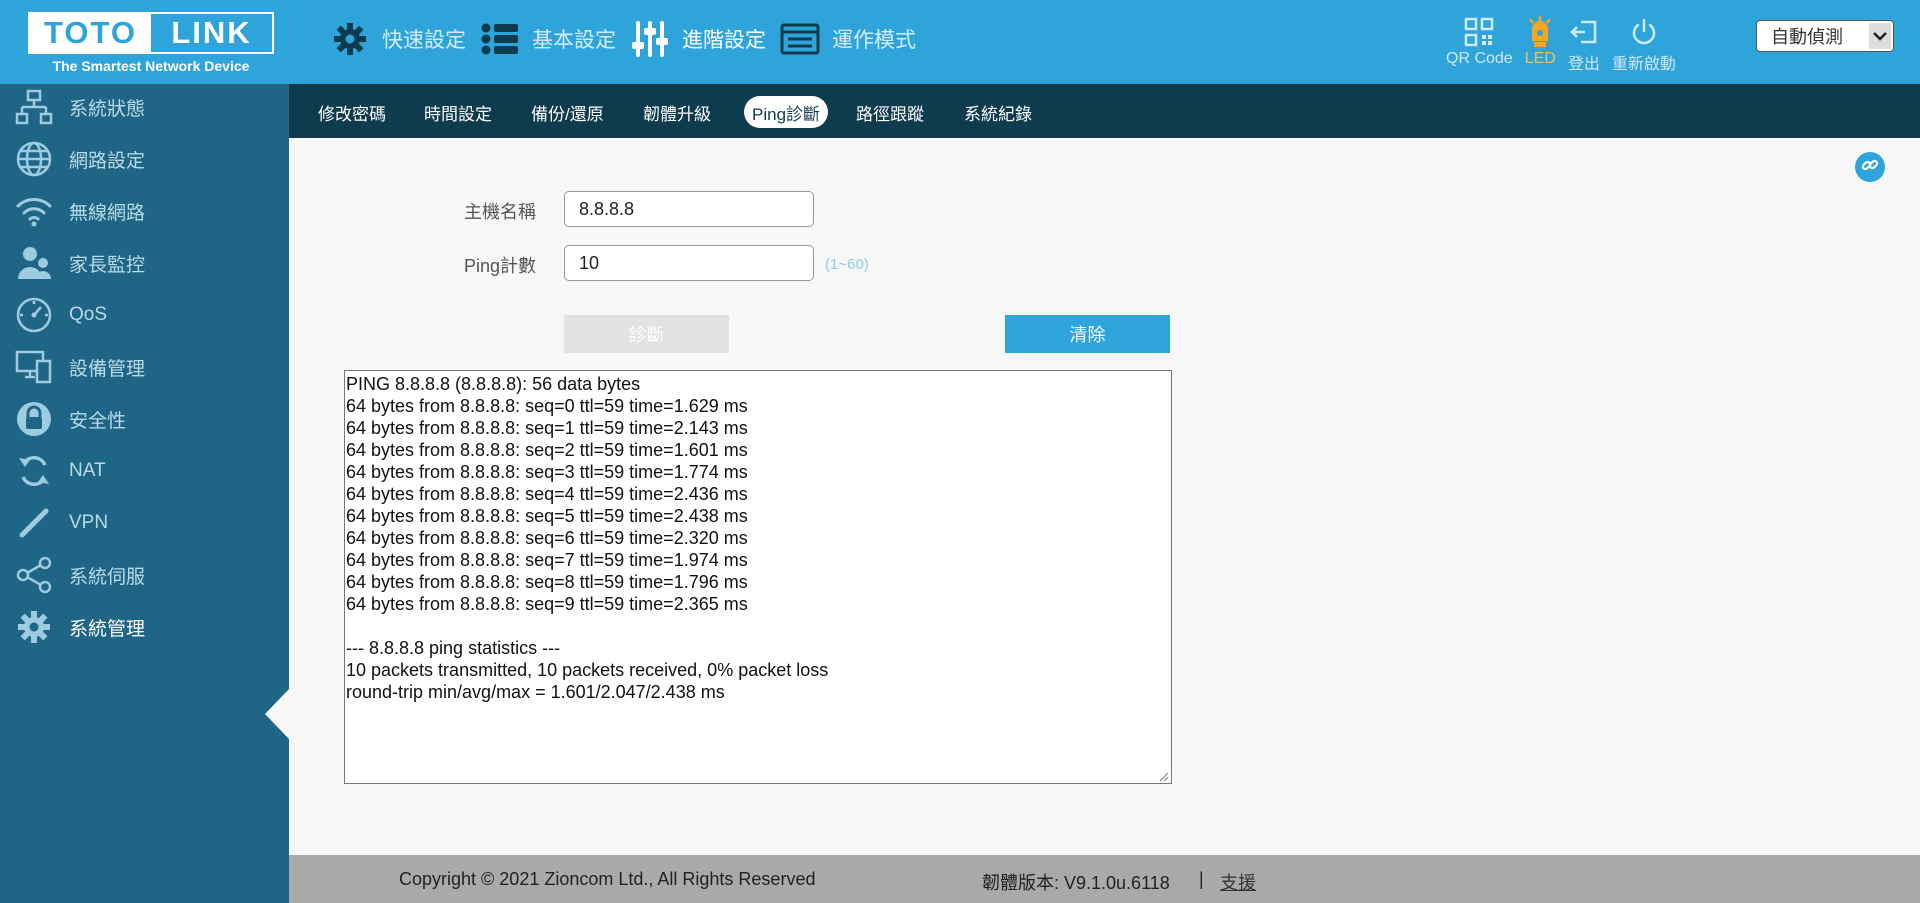  Describe the element at coordinates (493, 384) in the screenshot. I see `output-line: PING 8.8.8.8 (8.8.8.8): 56 data bytes` at that location.